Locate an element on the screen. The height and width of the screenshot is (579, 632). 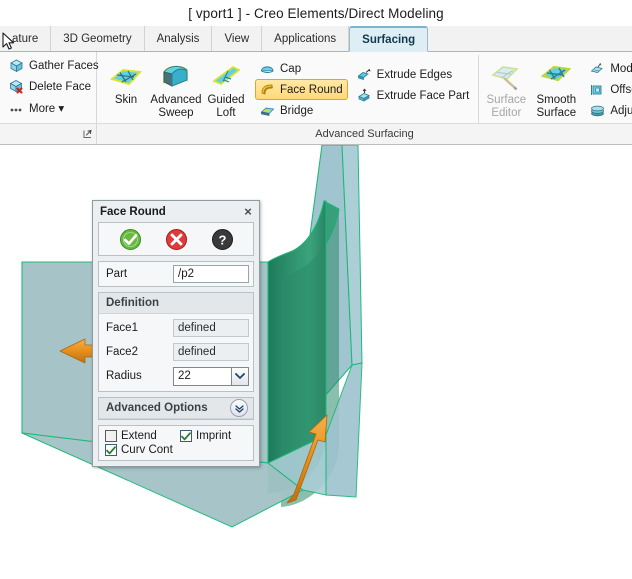
imprint-checkbox: Imprint is located at coordinates (205, 436).